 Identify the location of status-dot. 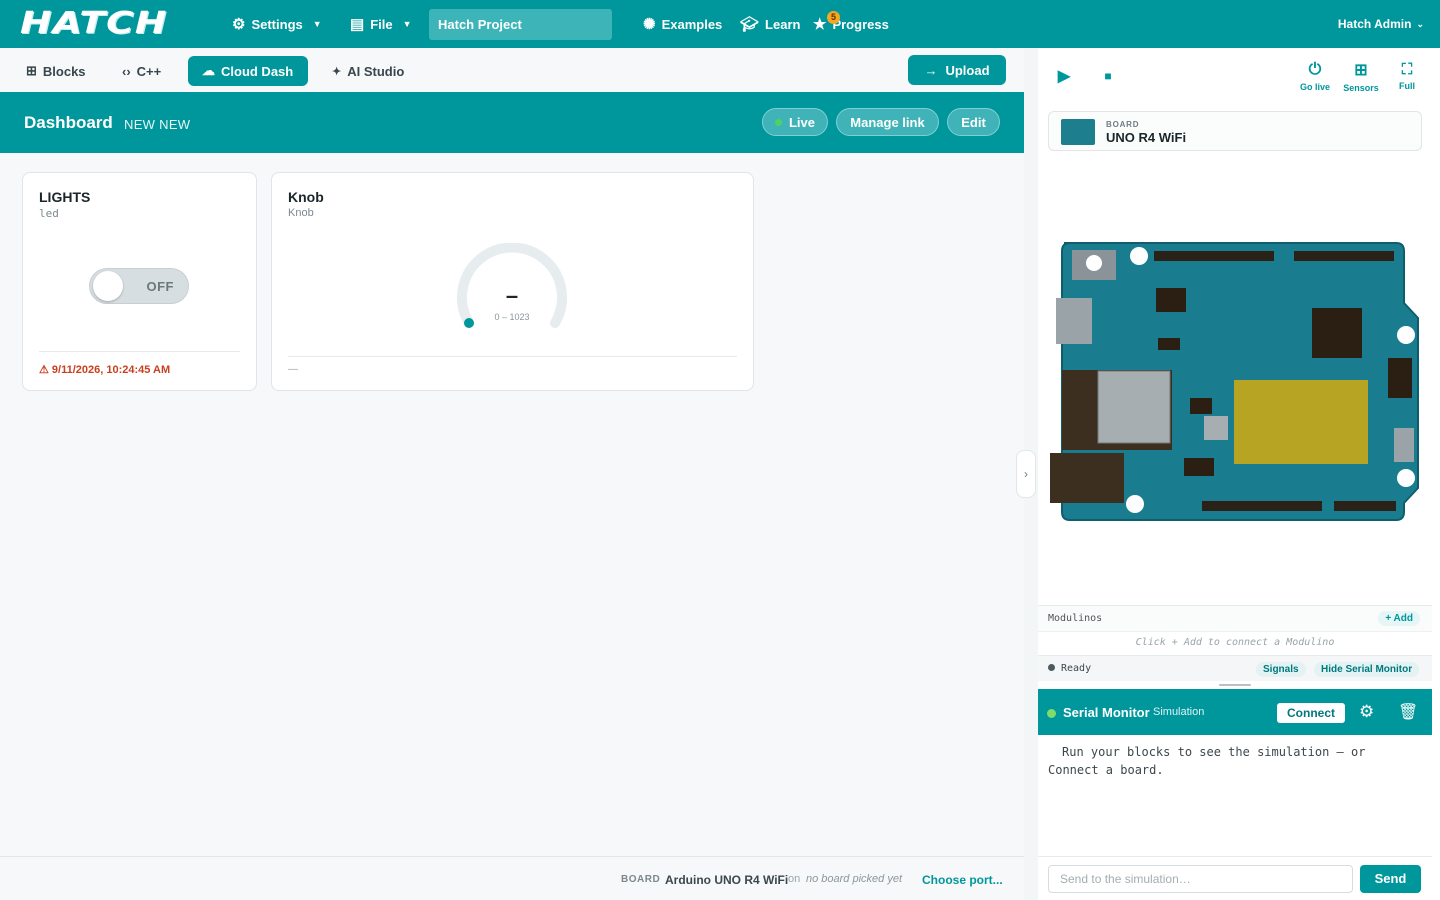
(1051, 667).